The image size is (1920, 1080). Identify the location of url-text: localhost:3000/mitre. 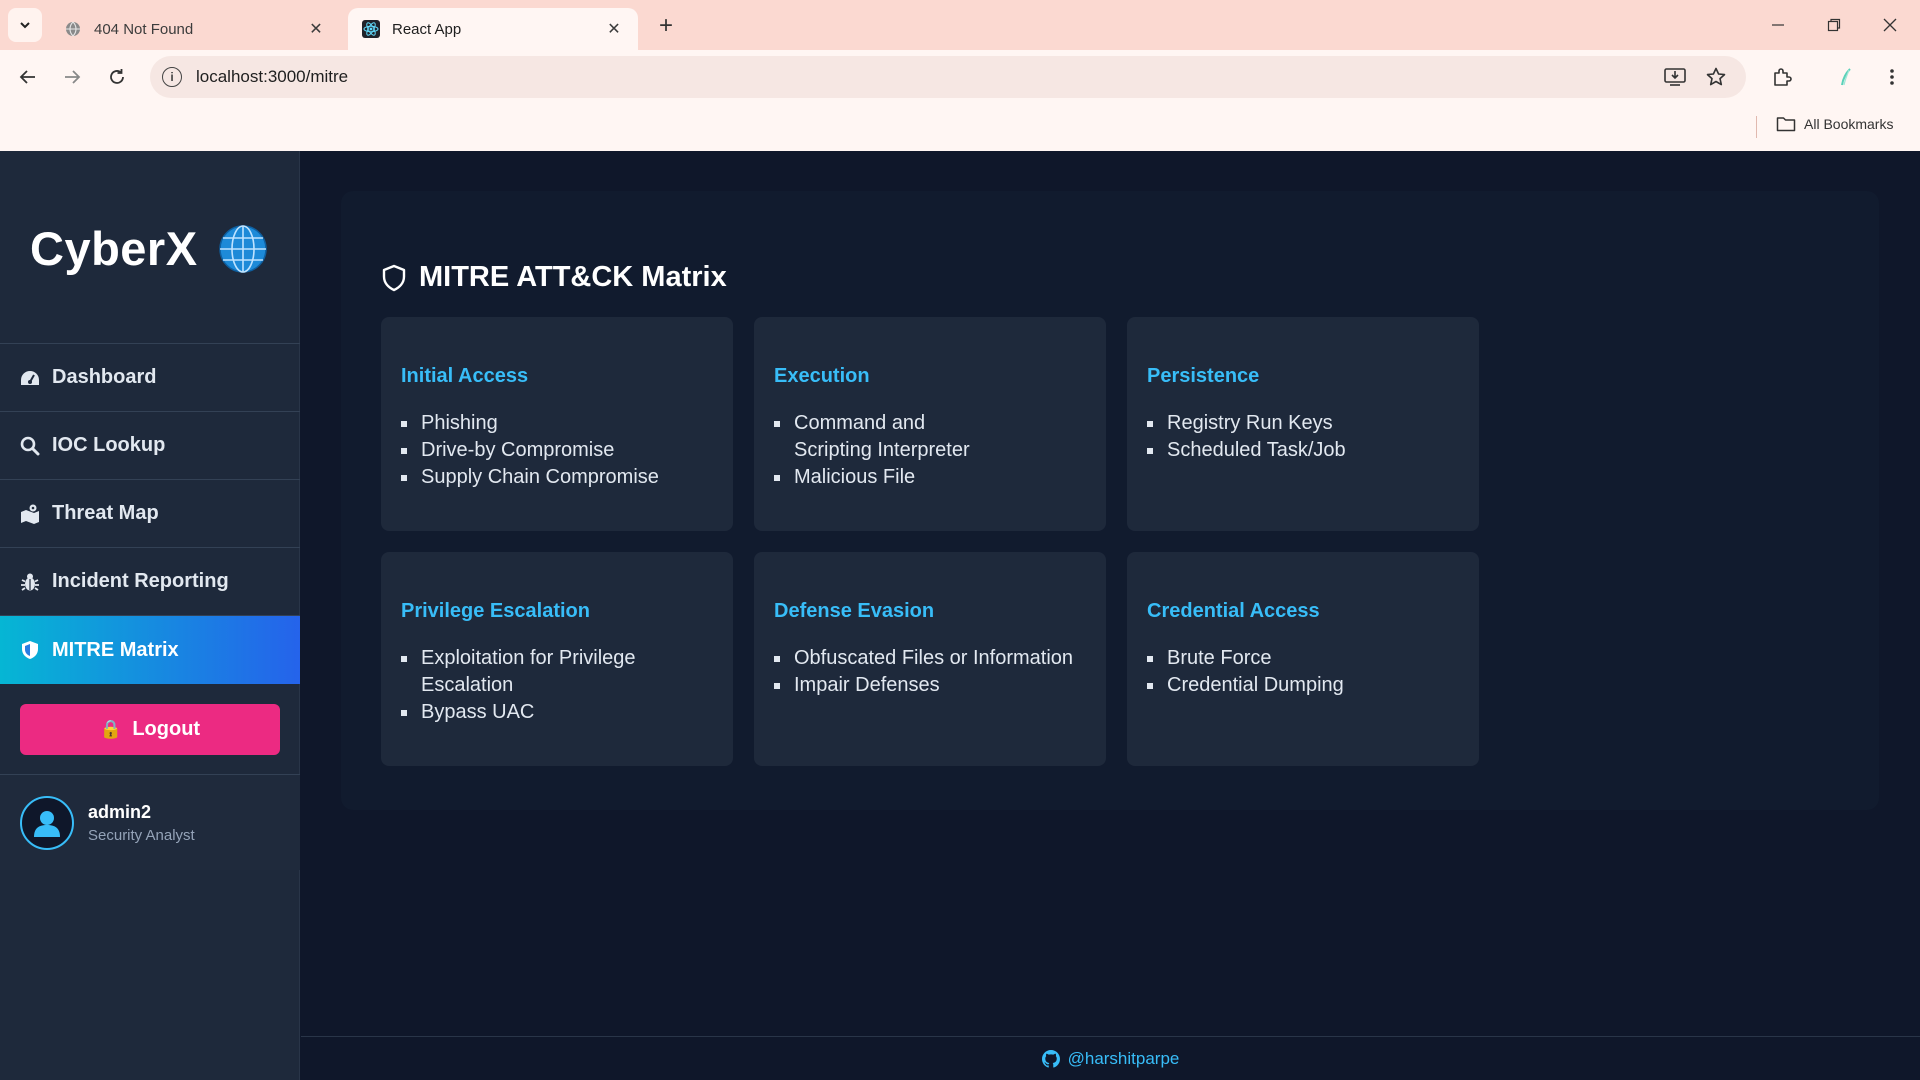
(272, 76).